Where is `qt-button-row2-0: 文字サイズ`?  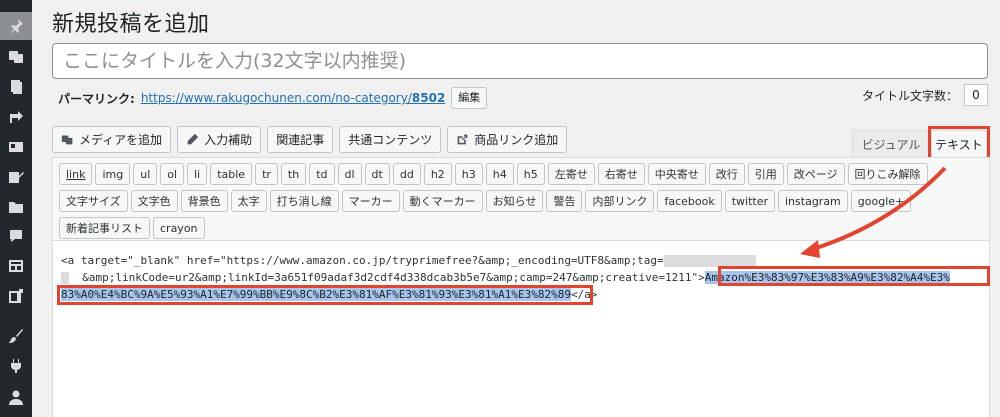 qt-button-row2-0: 文字サイズ is located at coordinates (93, 201).